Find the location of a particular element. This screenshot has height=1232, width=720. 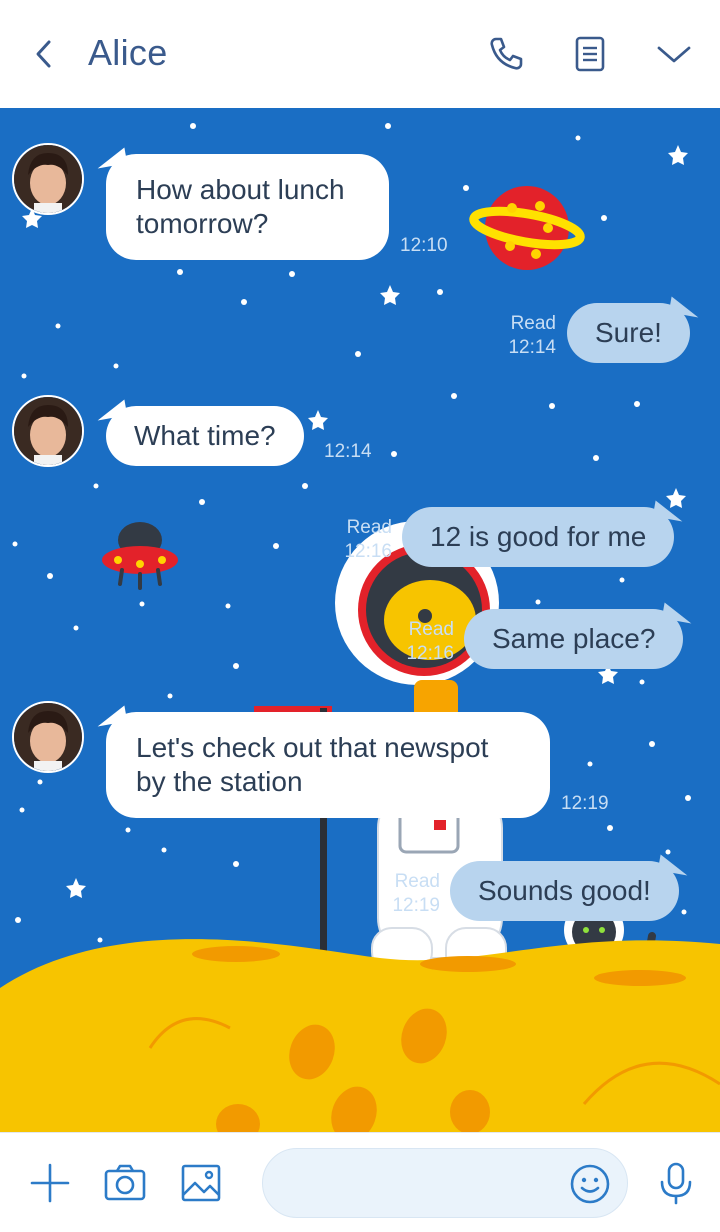

input-bar is located at coordinates (360, 1182).